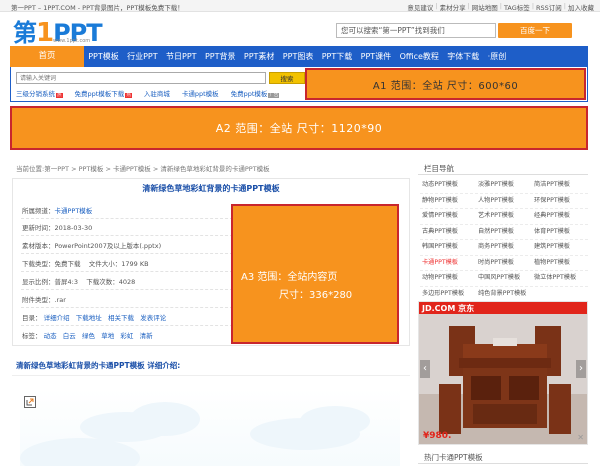  What do you see at coordinates (299, 128) in the screenshot?
I see `ad-slot-a2: A2 范围：全站 尺寸：1120*90` at bounding box center [299, 128].